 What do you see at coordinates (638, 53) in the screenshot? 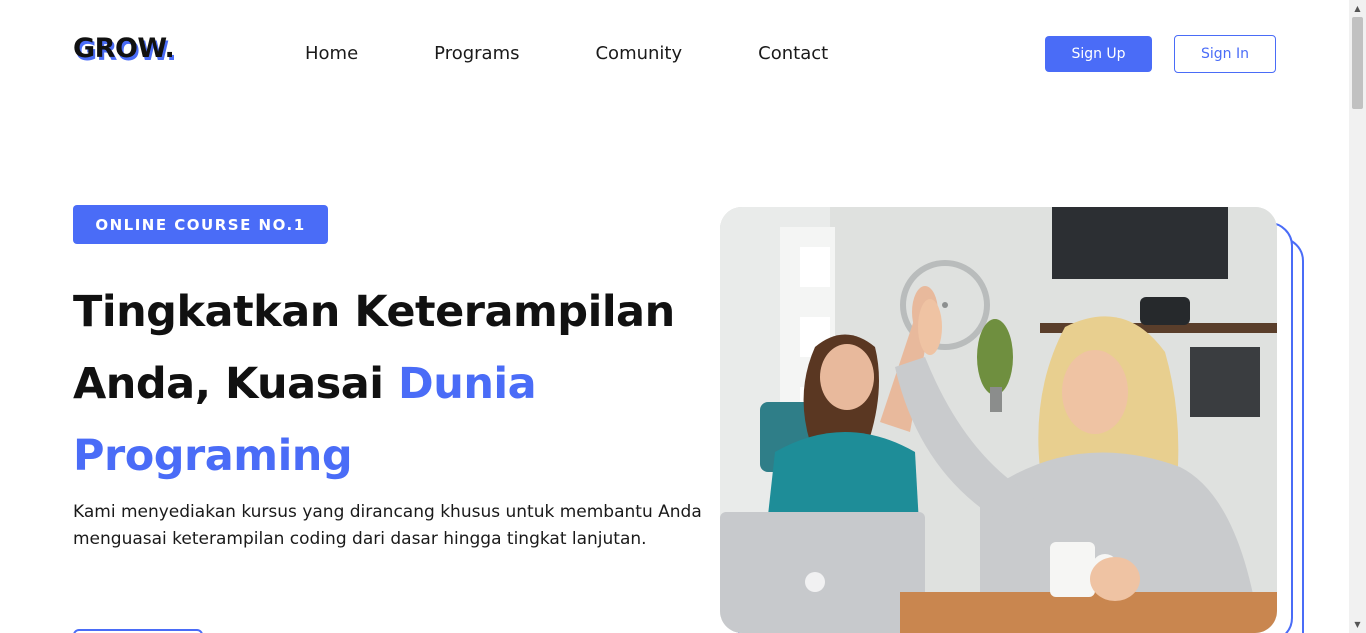
I see `nav-comunity-link: Comunity` at bounding box center [638, 53].